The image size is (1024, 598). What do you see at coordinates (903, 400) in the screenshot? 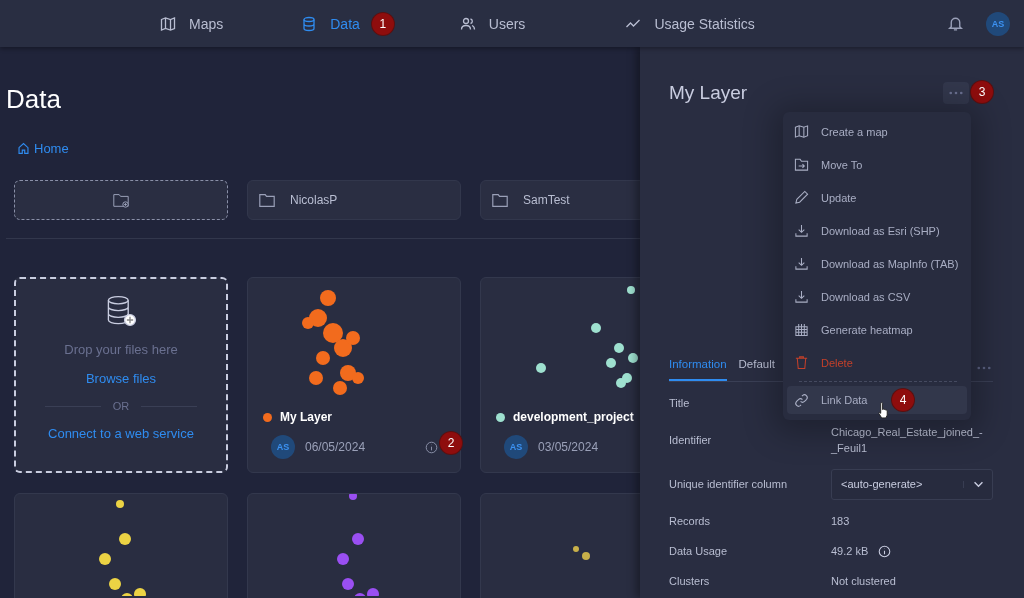
I see `step-marker: 4` at bounding box center [903, 400].